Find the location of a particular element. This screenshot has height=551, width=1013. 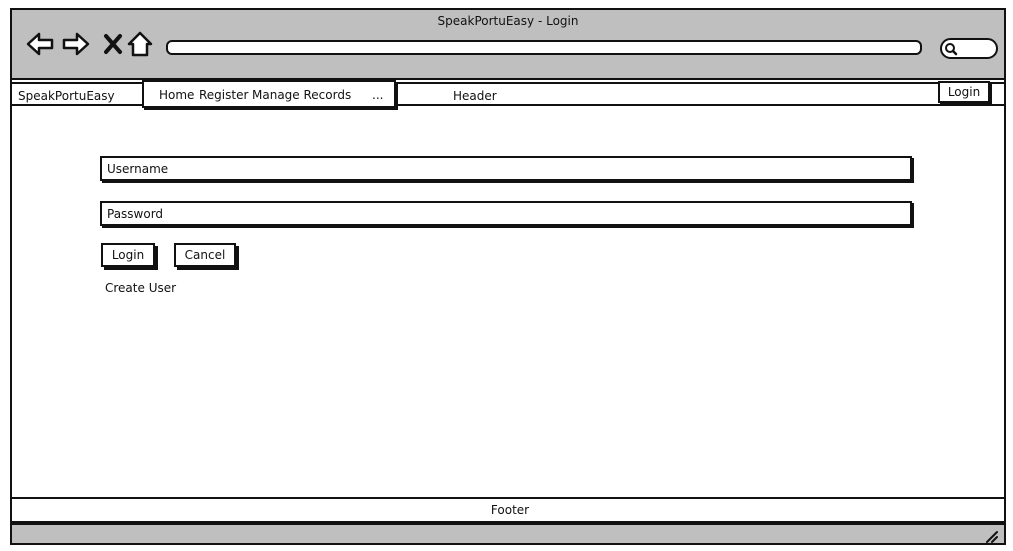

login-button: Login is located at coordinates (128, 255).